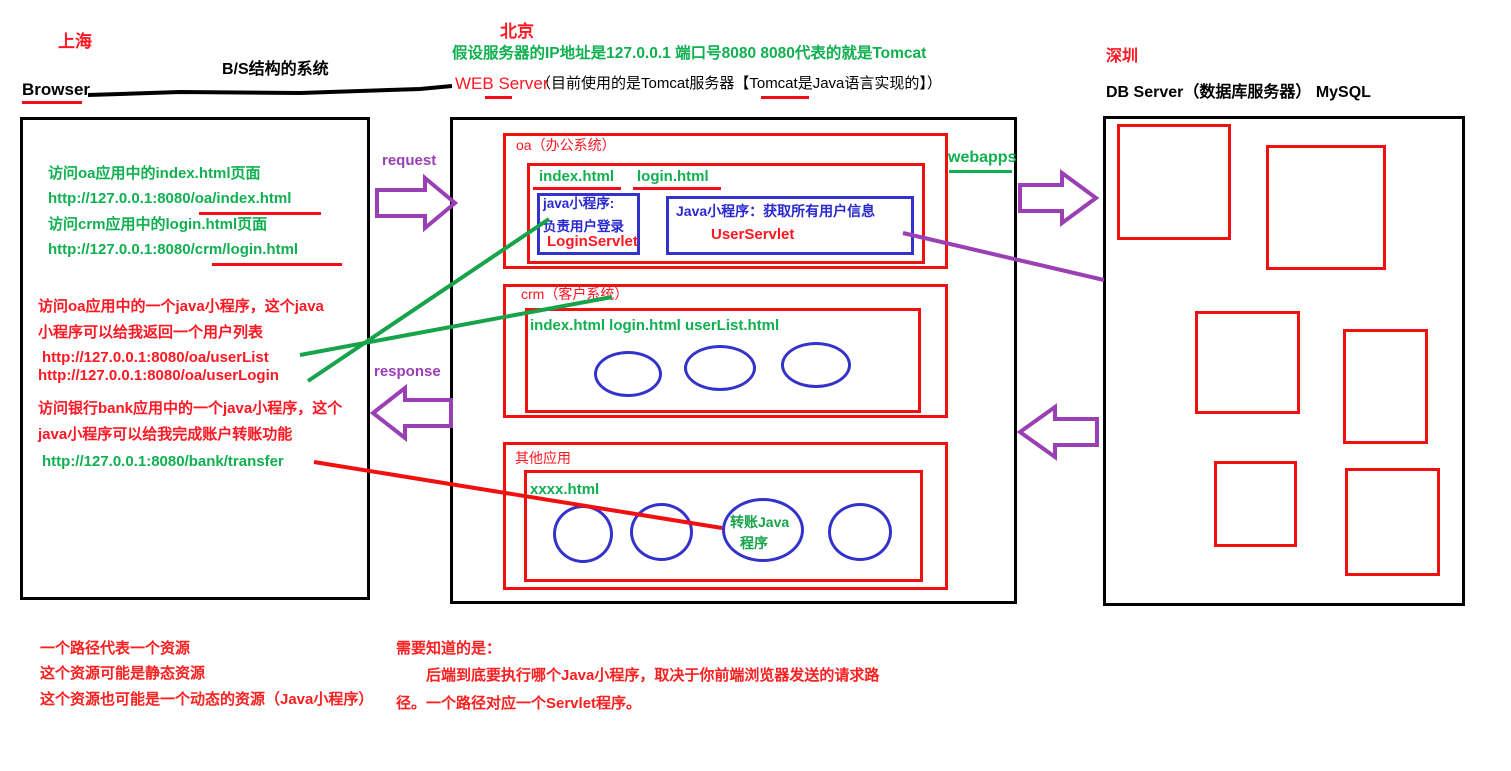 The height and width of the screenshot is (771, 1511). What do you see at coordinates (411, 413) in the screenshot?
I see `response-arrow` at bounding box center [411, 413].